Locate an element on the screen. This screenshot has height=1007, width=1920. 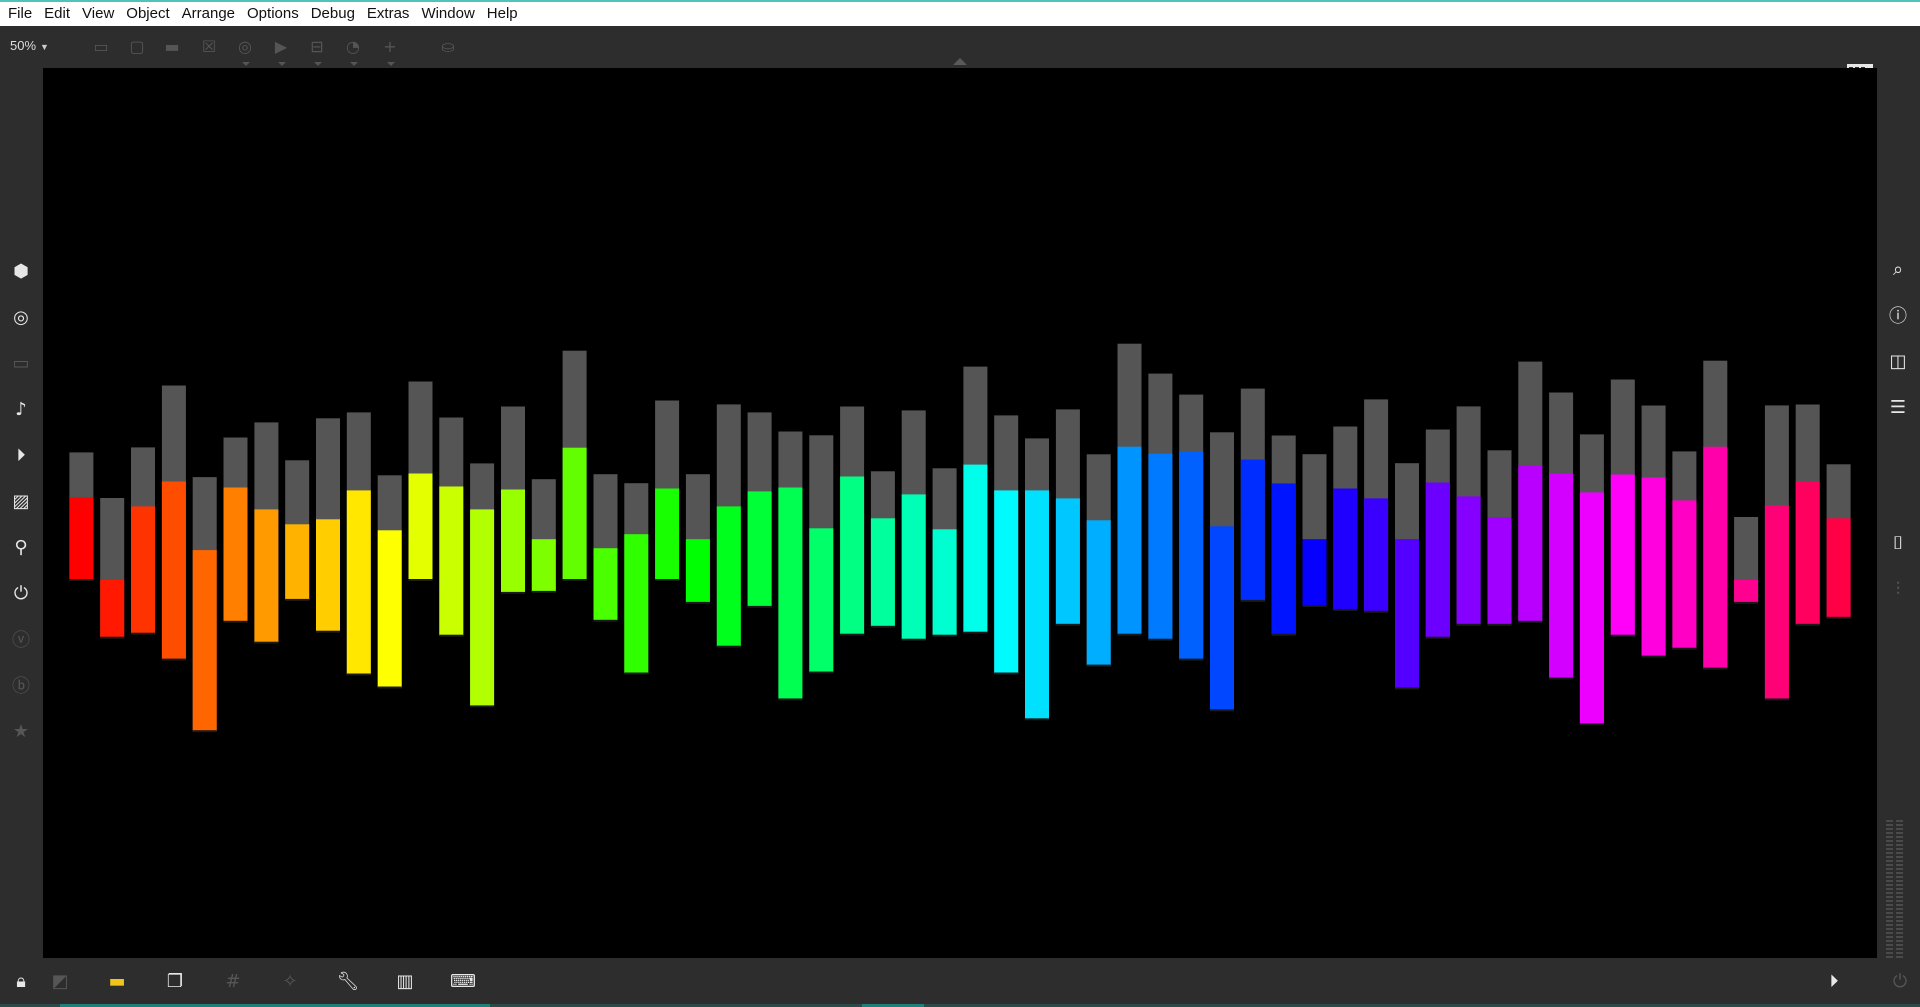
lock-icon: 🔒︎ is located at coordinates (21, 981).